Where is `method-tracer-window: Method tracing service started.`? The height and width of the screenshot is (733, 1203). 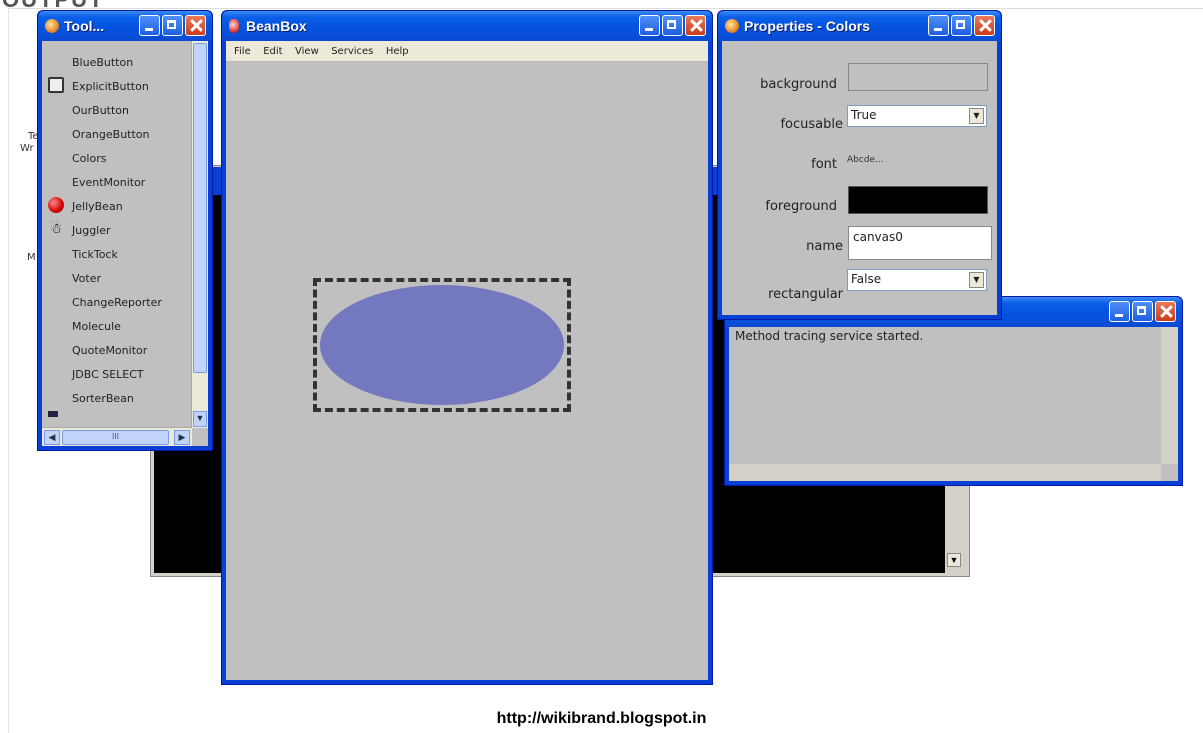 method-tracer-window: Method tracing service started. is located at coordinates (953, 391).